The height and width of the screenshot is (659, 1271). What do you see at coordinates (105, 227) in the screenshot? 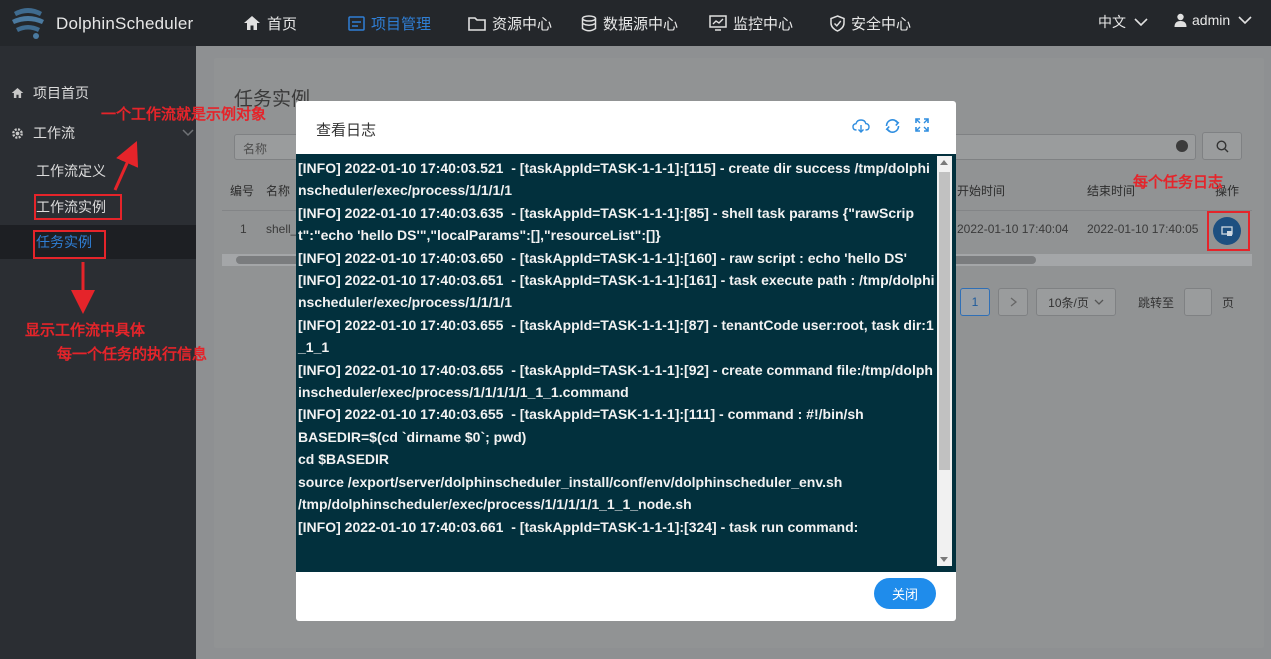
I see `annotation-arrows` at bounding box center [105, 227].